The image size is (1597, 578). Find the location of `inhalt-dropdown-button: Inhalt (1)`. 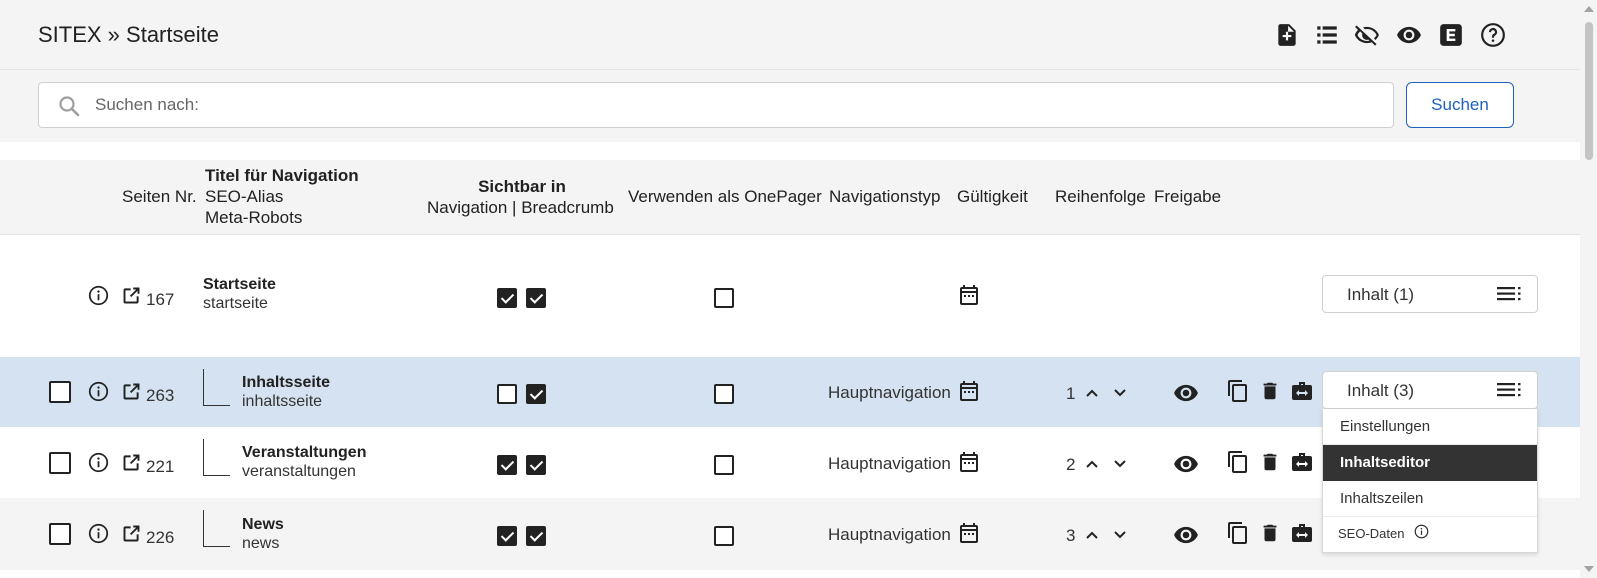

inhalt-dropdown-button: Inhalt (1) is located at coordinates (1430, 294).